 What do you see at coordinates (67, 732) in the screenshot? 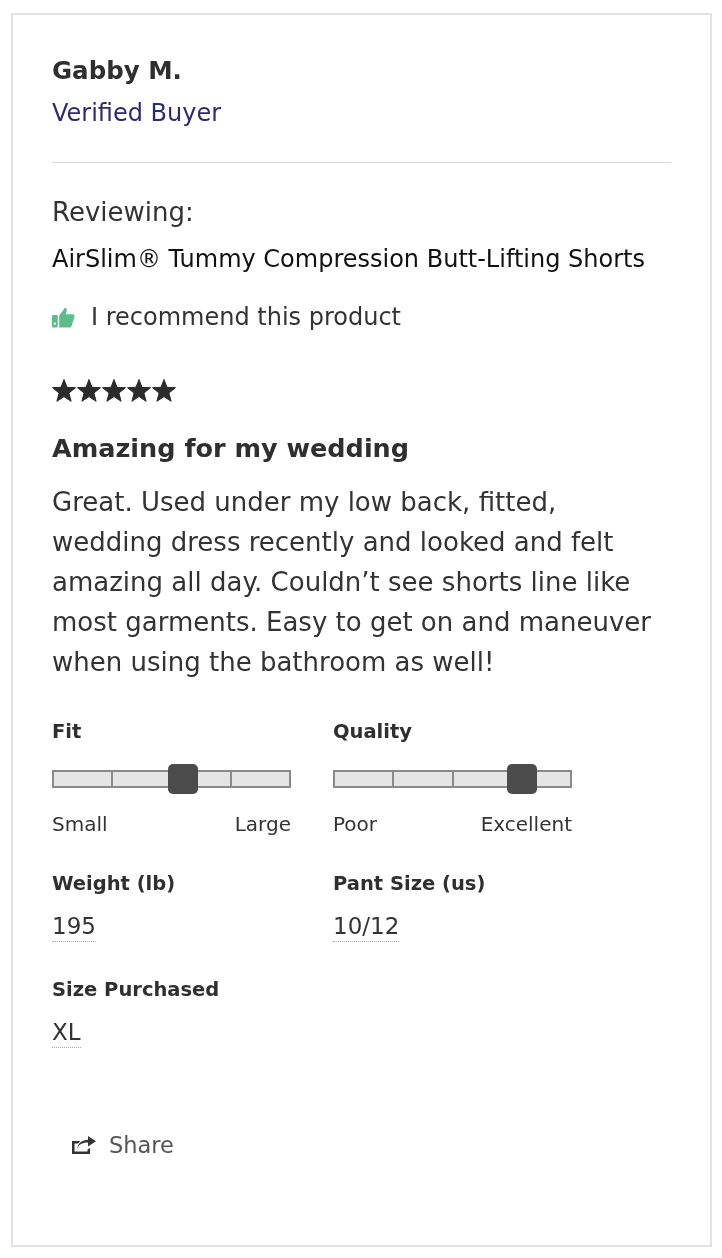
I see `slider-label: Fit` at bounding box center [67, 732].